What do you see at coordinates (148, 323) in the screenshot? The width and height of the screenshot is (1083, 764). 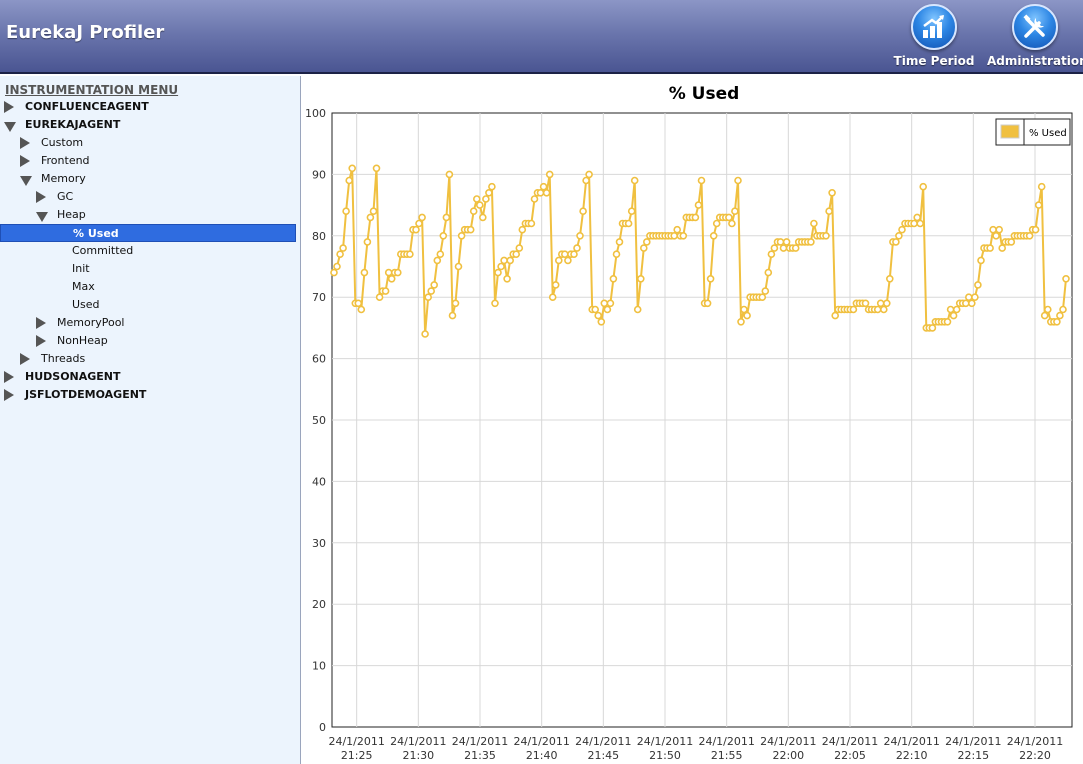 I see `tree-item-memorypool: MemoryPool` at bounding box center [148, 323].